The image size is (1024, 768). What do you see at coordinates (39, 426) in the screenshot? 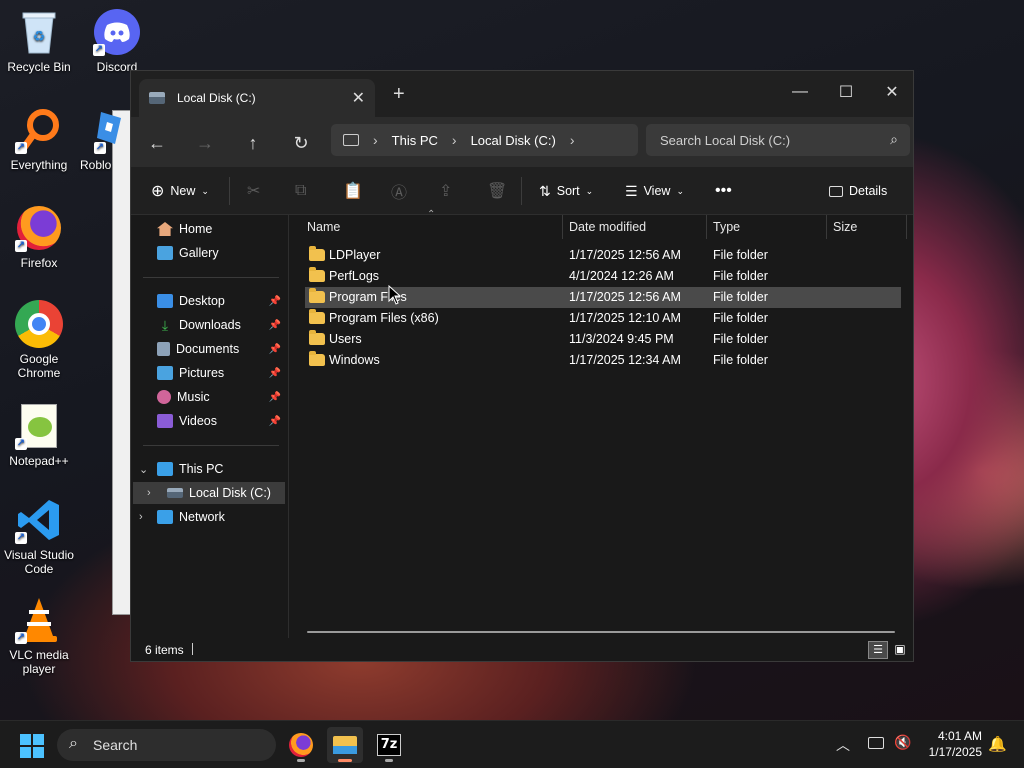
I see `notepad-plus-plus-icon: ↗` at bounding box center [39, 426].